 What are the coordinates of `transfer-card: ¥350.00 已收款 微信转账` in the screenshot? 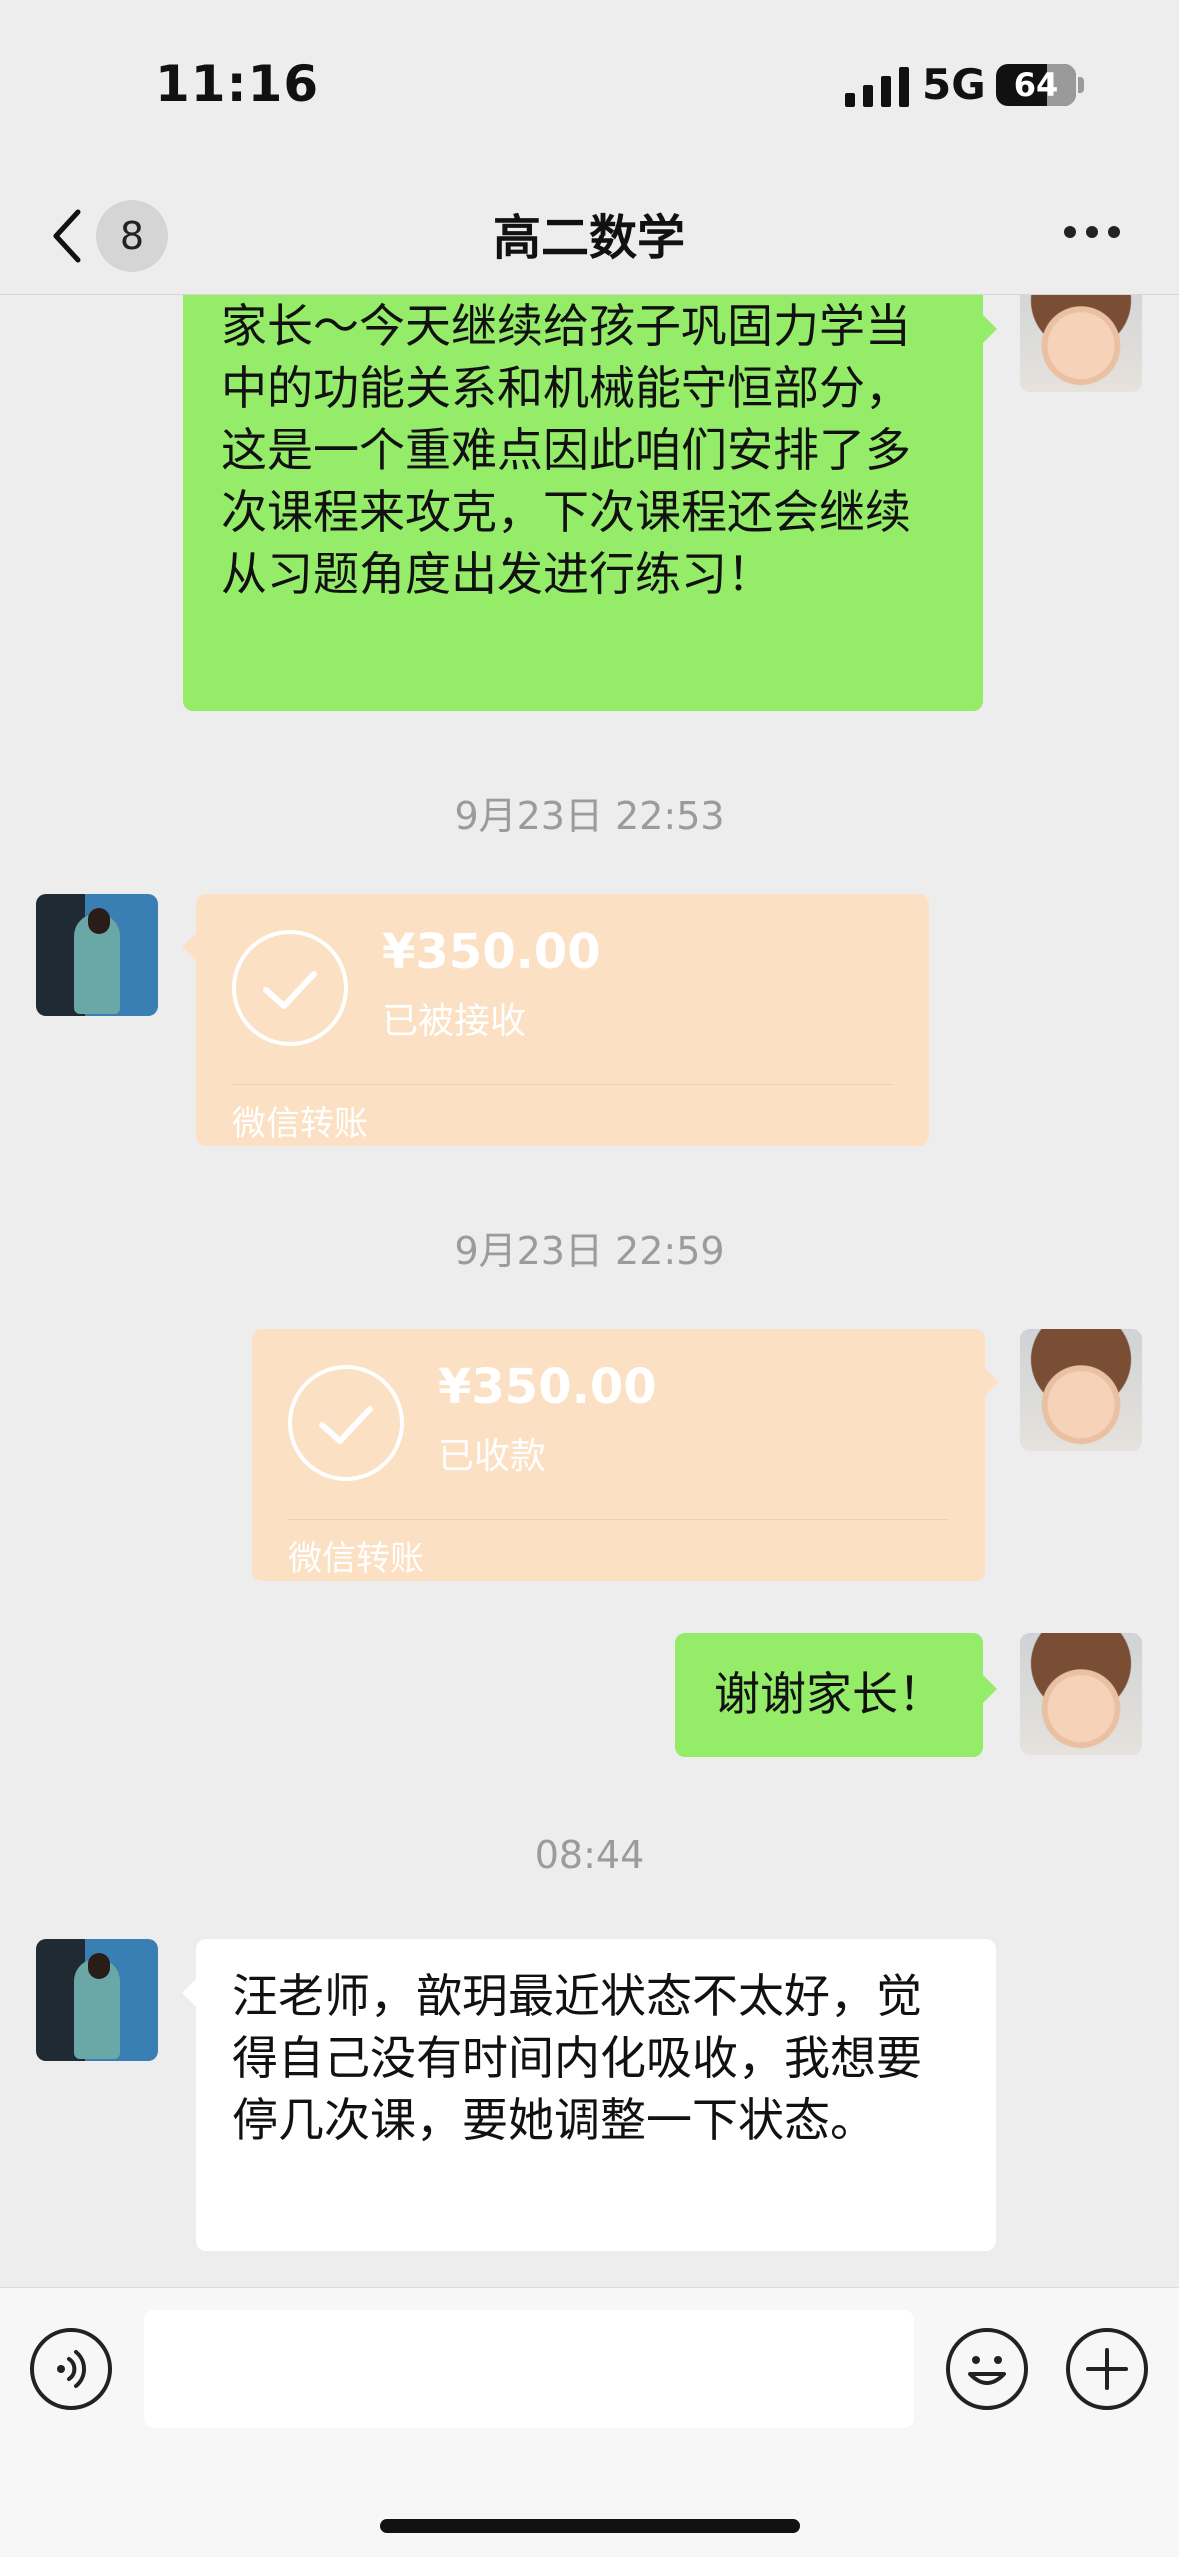 It's located at (618, 1455).